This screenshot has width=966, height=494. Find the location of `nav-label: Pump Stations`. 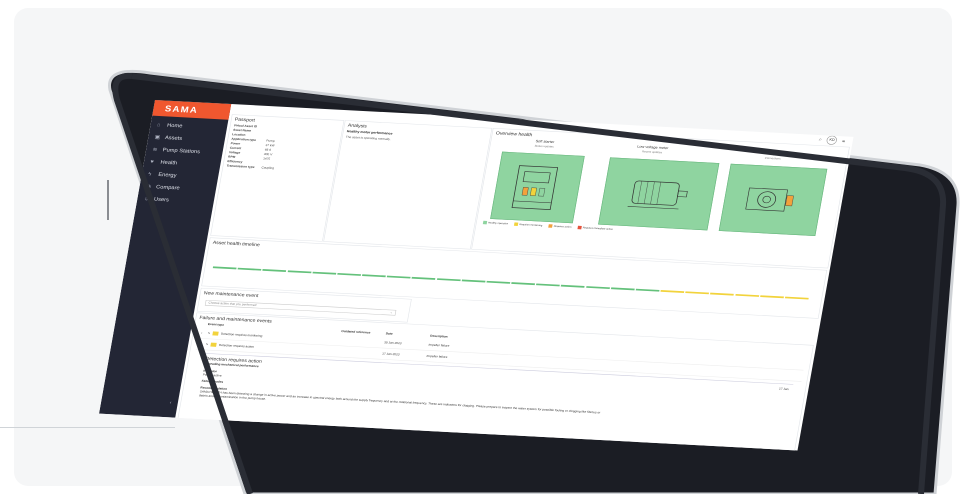

nav-label: Pump Stations is located at coordinates (181, 150).